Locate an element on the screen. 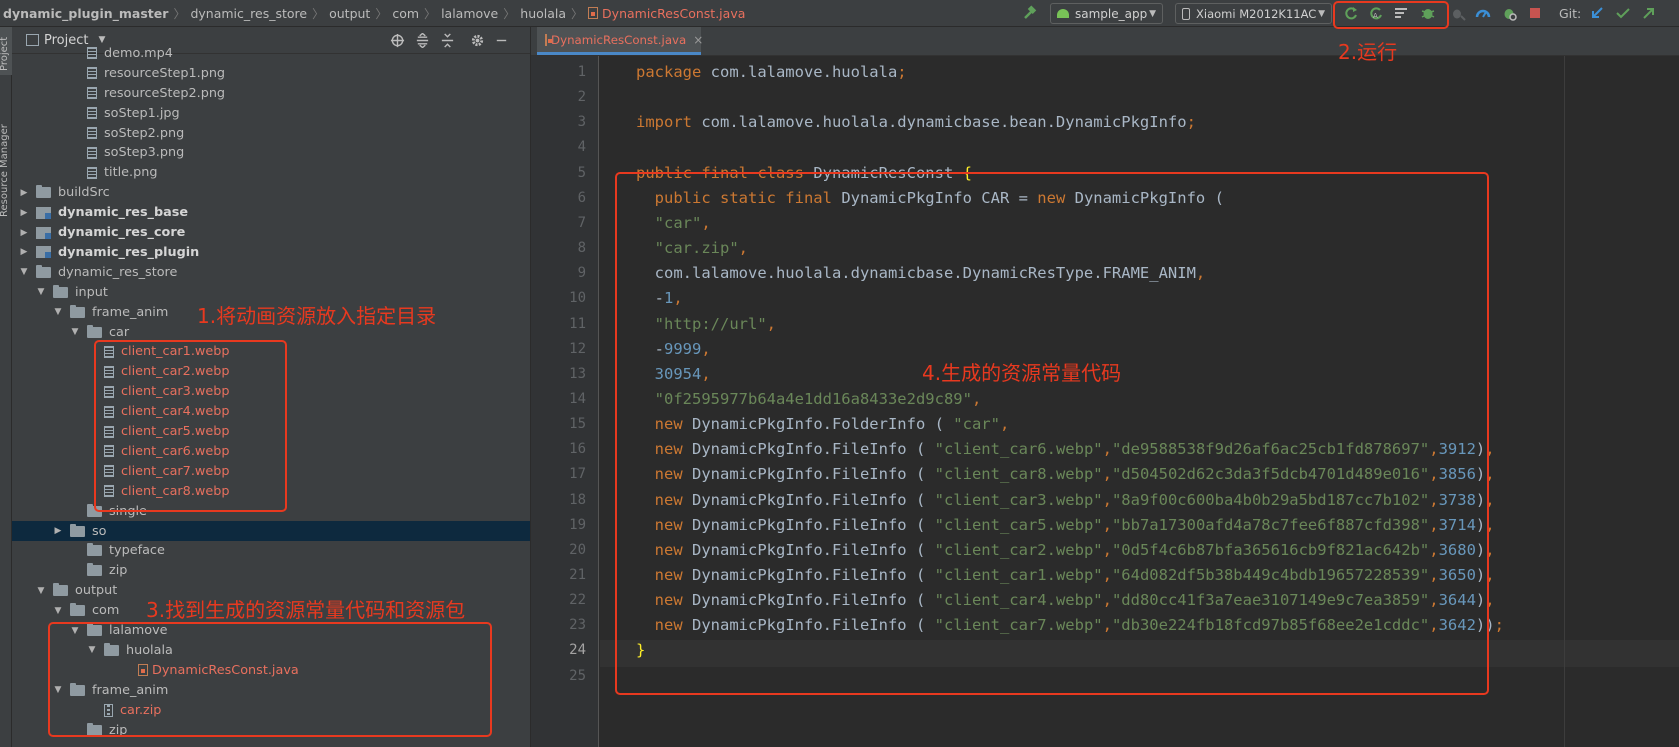 The height and width of the screenshot is (747, 1679). run-configuration-select: sample_app ▼ is located at coordinates (1106, 13).